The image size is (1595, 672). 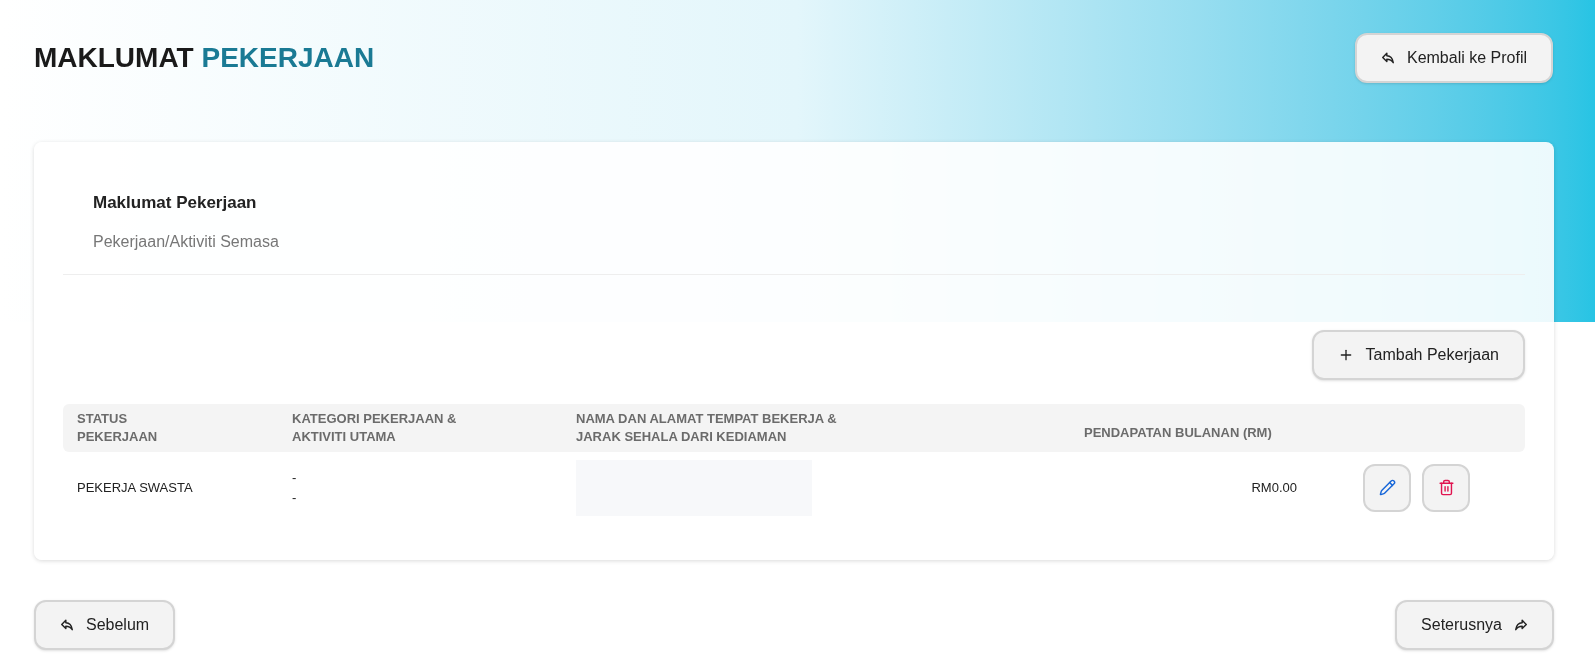 I want to click on trash-icon, so click(x=1446, y=487).